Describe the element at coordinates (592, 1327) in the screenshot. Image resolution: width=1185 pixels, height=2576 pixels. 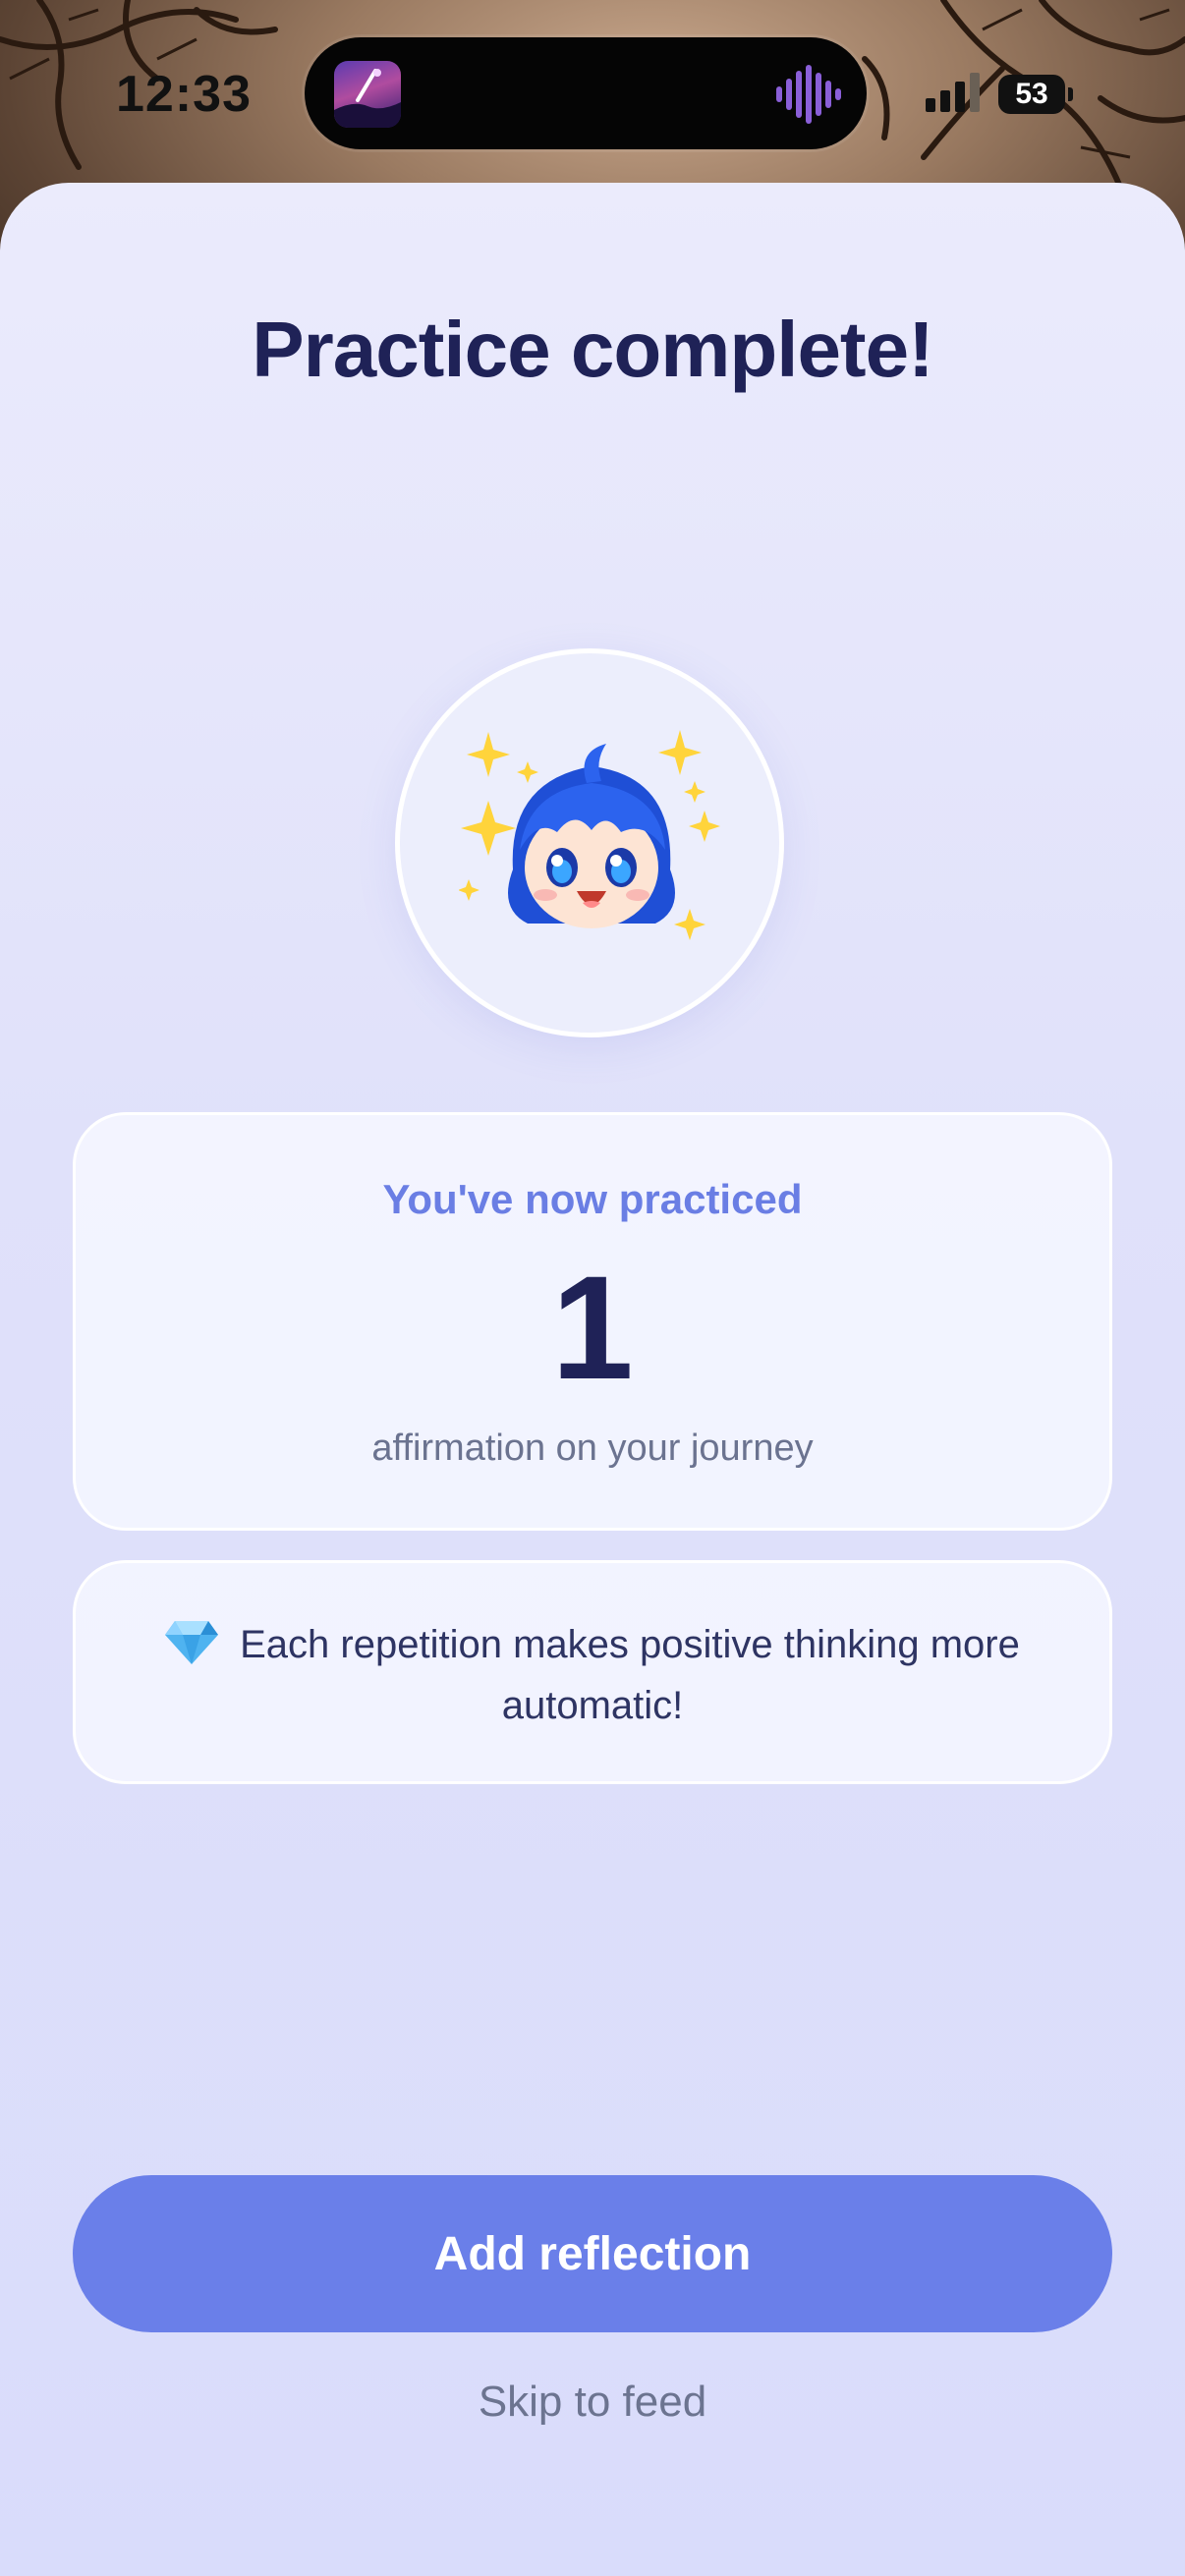
I see `practice-count: 1` at that location.